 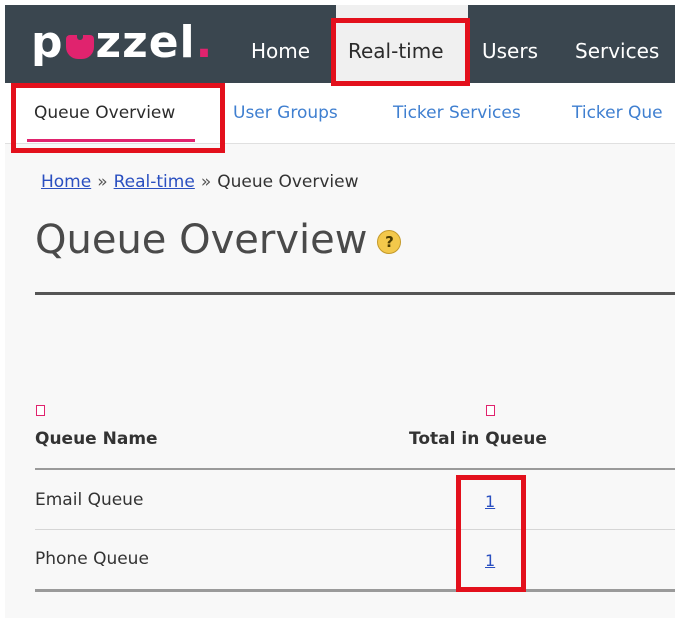 I want to click on breadcrumb: Home» Real-time» Queue Overview, so click(x=200, y=182).